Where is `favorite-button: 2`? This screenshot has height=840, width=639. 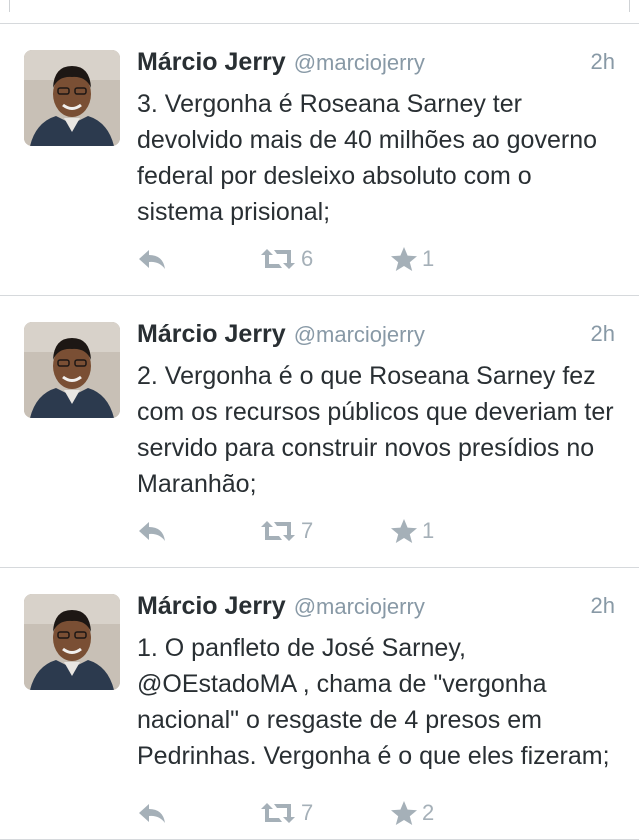
favorite-button: 2 is located at coordinates (412, 813).